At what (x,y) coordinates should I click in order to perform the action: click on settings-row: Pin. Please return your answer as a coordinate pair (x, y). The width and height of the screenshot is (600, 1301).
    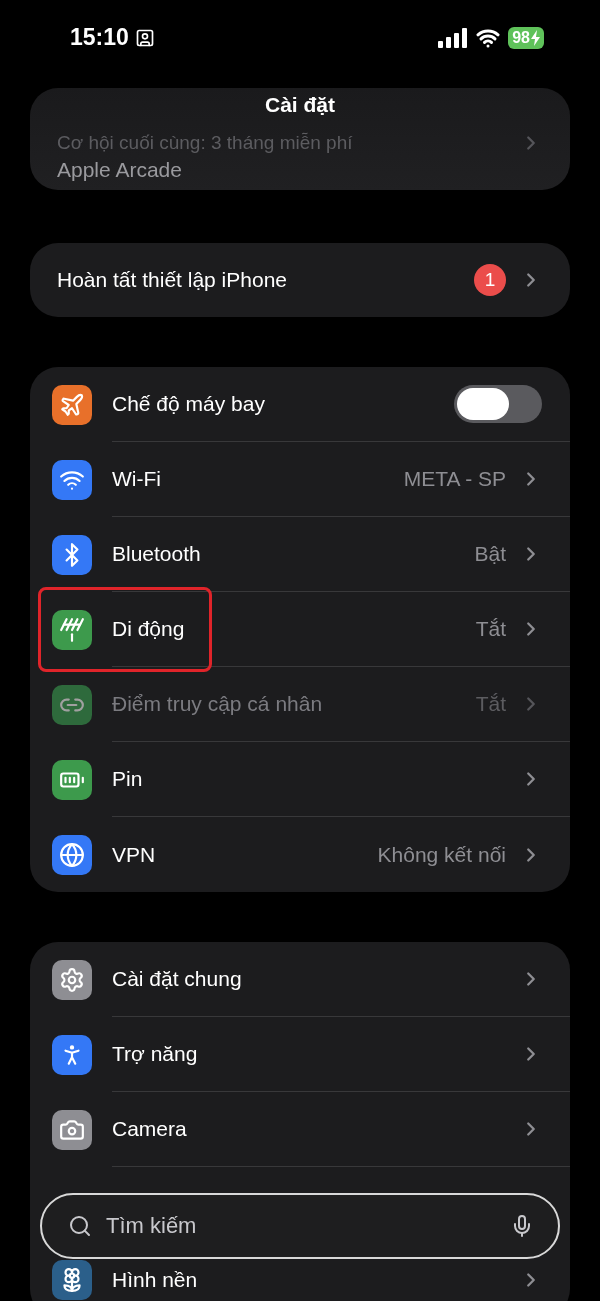
    Looking at the image, I should click on (300, 779).